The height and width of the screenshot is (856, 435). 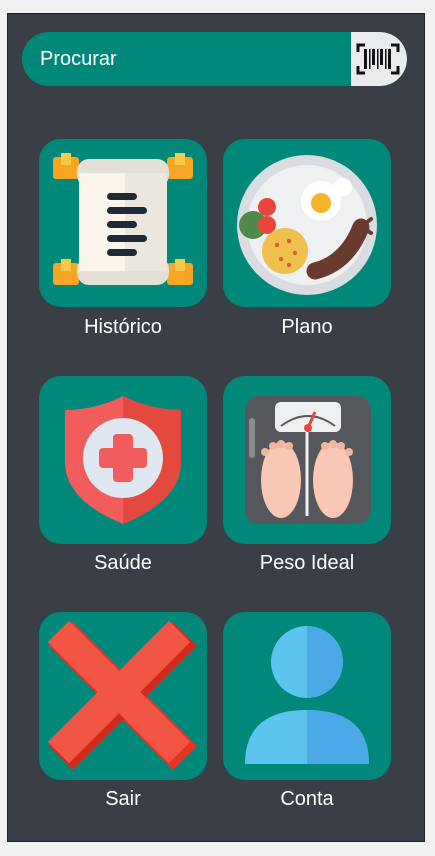 What do you see at coordinates (307, 563) in the screenshot?
I see `menu-label-peso-ideal: Peso Ideal` at bounding box center [307, 563].